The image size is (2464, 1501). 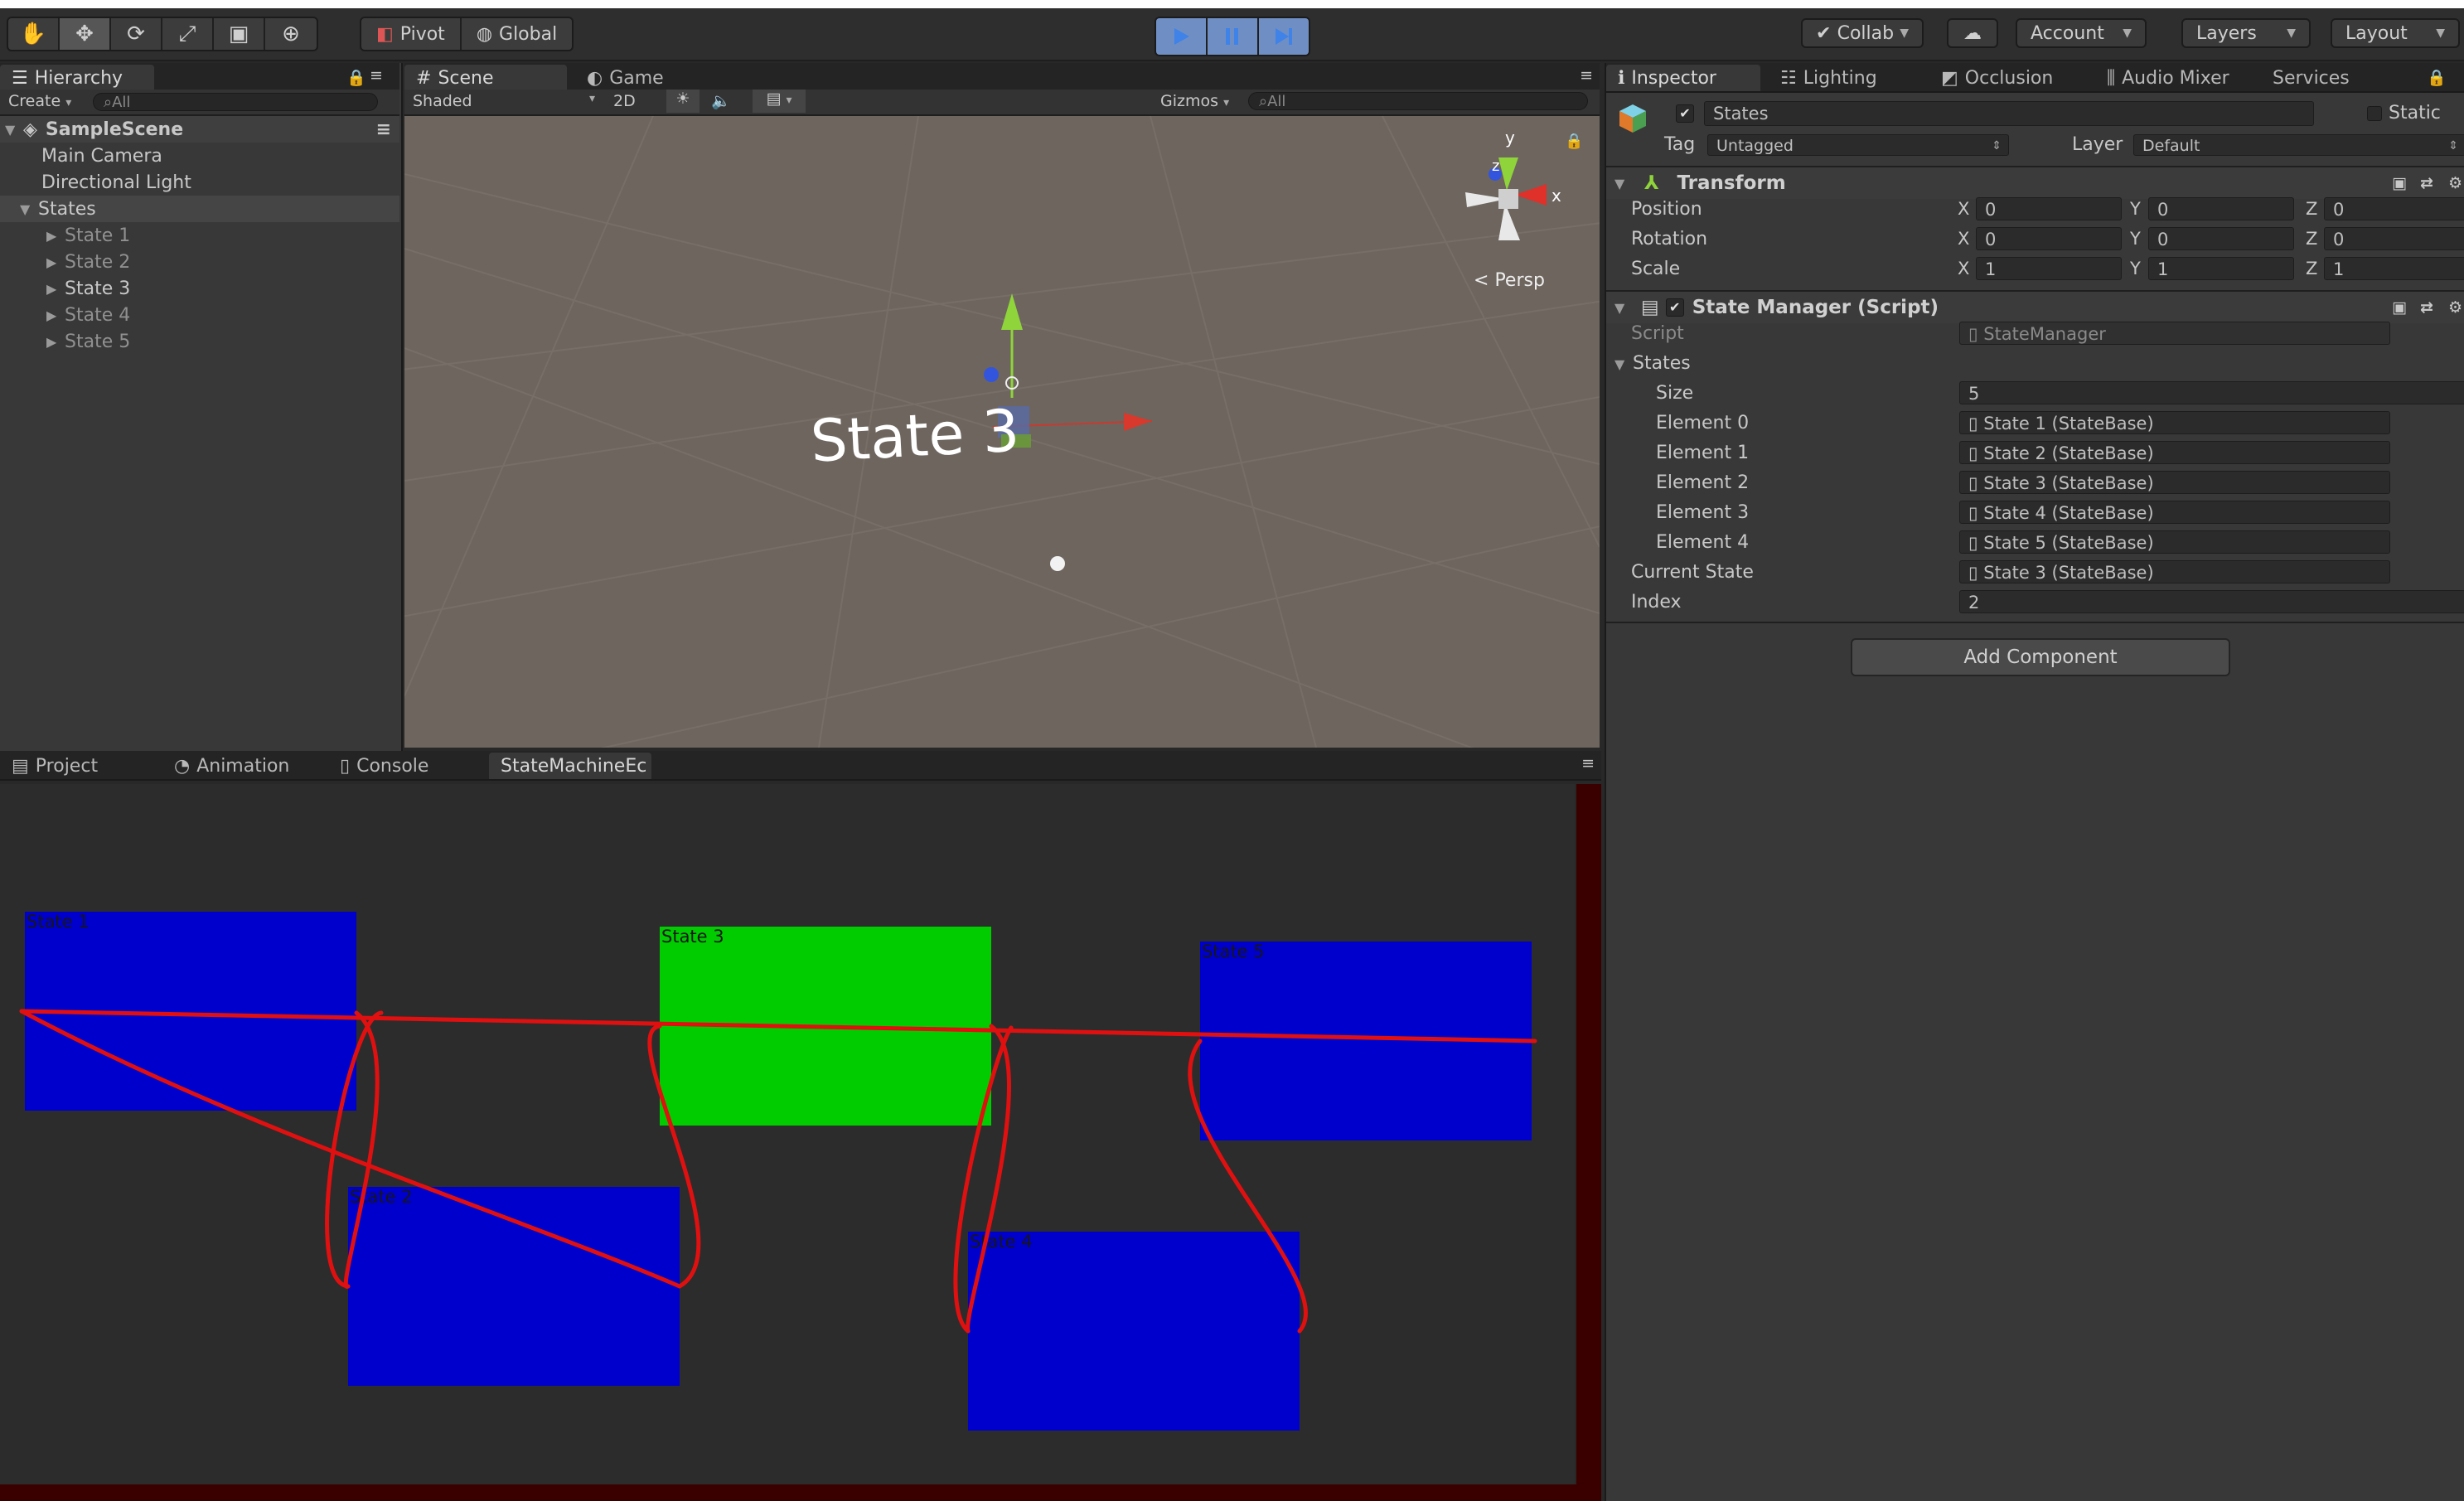 What do you see at coordinates (2211, 601) in the screenshot?
I see `index-field: 2` at bounding box center [2211, 601].